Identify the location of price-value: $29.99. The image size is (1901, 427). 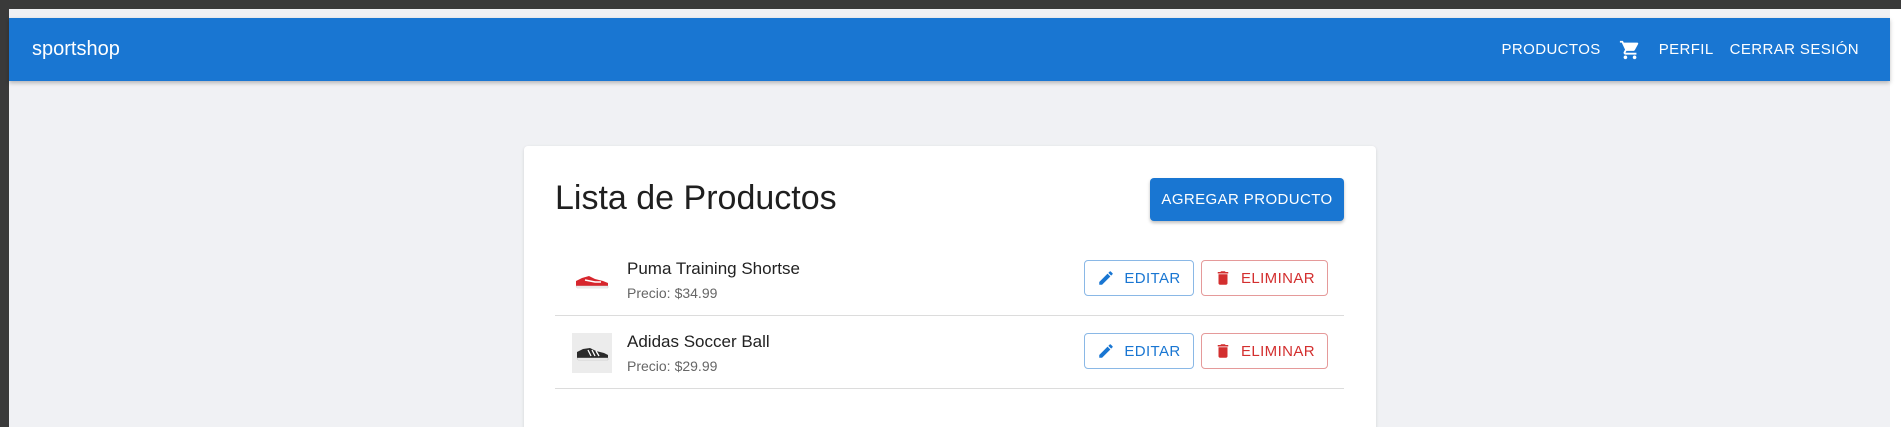
(696, 366).